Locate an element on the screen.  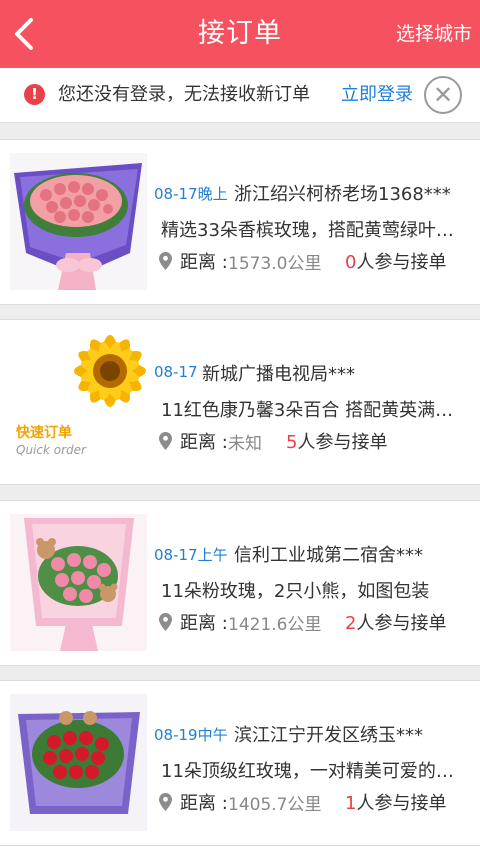
order-date: 08-19中午 is located at coordinates (191, 735).